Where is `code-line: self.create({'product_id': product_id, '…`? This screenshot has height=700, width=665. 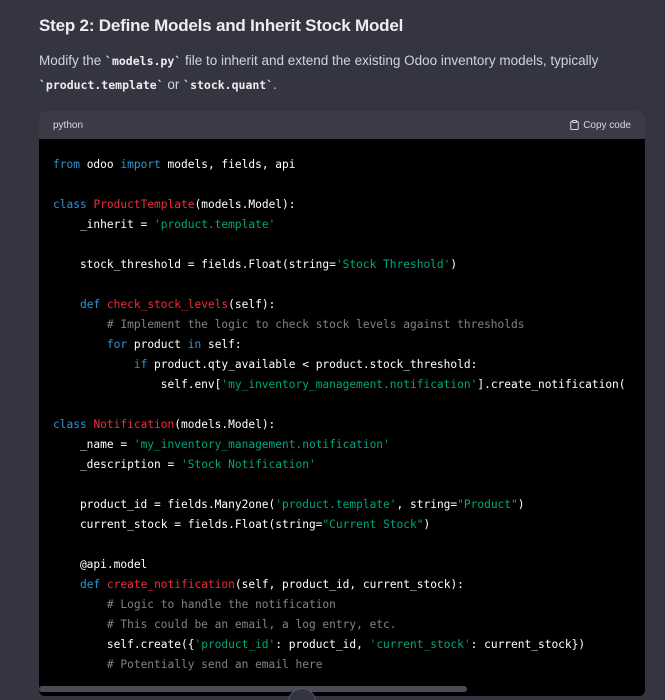
code-line: self.create({'product_id': product_id, '… is located at coordinates (342, 645).